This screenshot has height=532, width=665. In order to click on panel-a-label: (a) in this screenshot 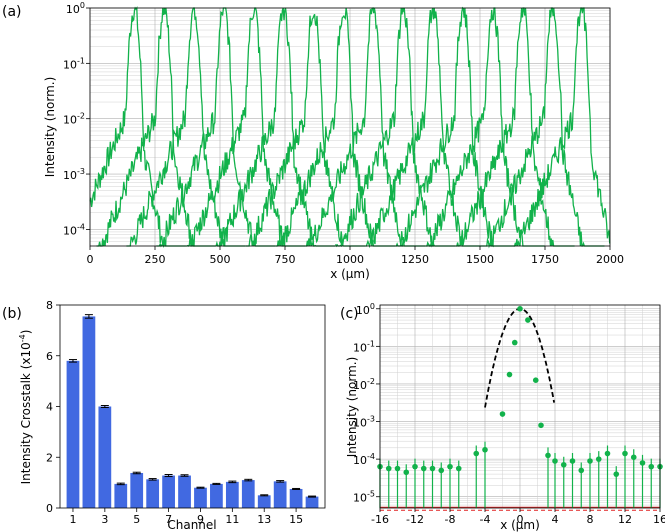, I will do `click(12, 12)`.